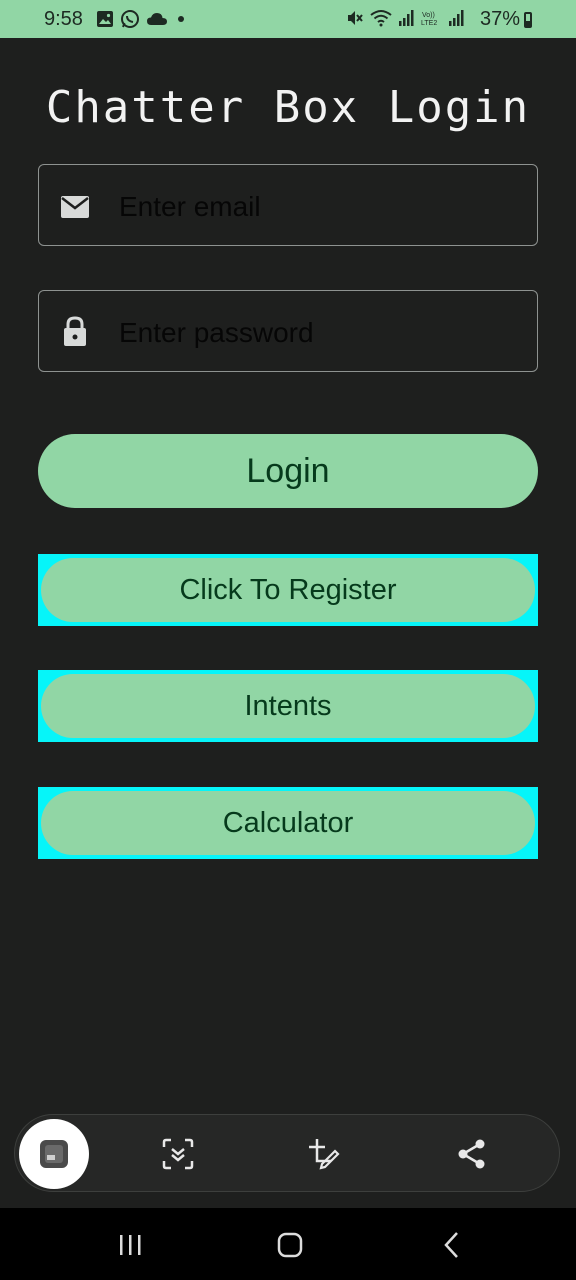  I want to click on mute-icon, so click(355, 18).